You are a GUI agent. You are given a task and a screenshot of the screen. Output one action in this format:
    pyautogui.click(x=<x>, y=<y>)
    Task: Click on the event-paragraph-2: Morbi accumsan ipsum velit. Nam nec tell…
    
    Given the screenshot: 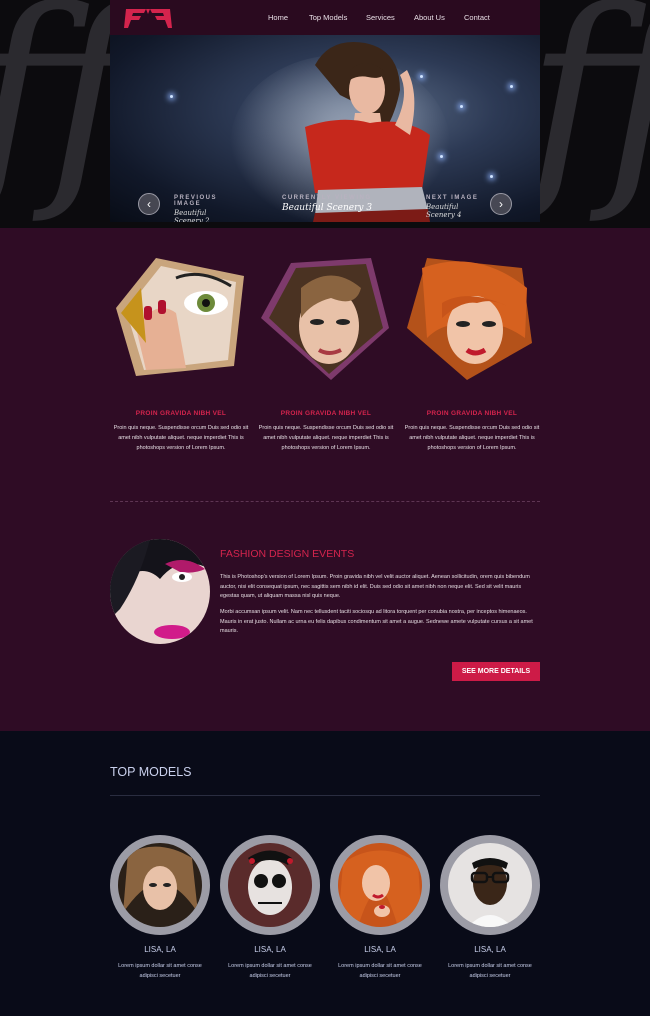 What is the action you would take?
    pyautogui.click(x=376, y=621)
    